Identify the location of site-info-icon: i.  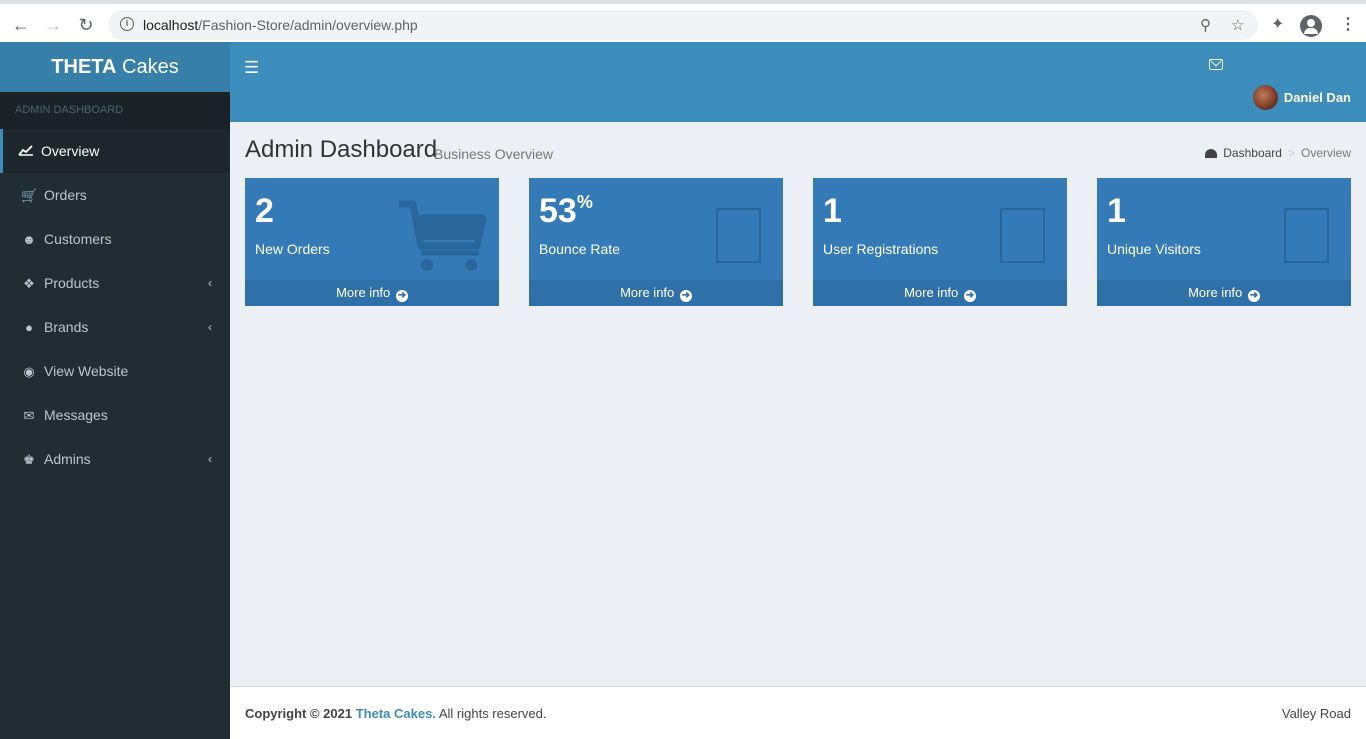
(127, 24).